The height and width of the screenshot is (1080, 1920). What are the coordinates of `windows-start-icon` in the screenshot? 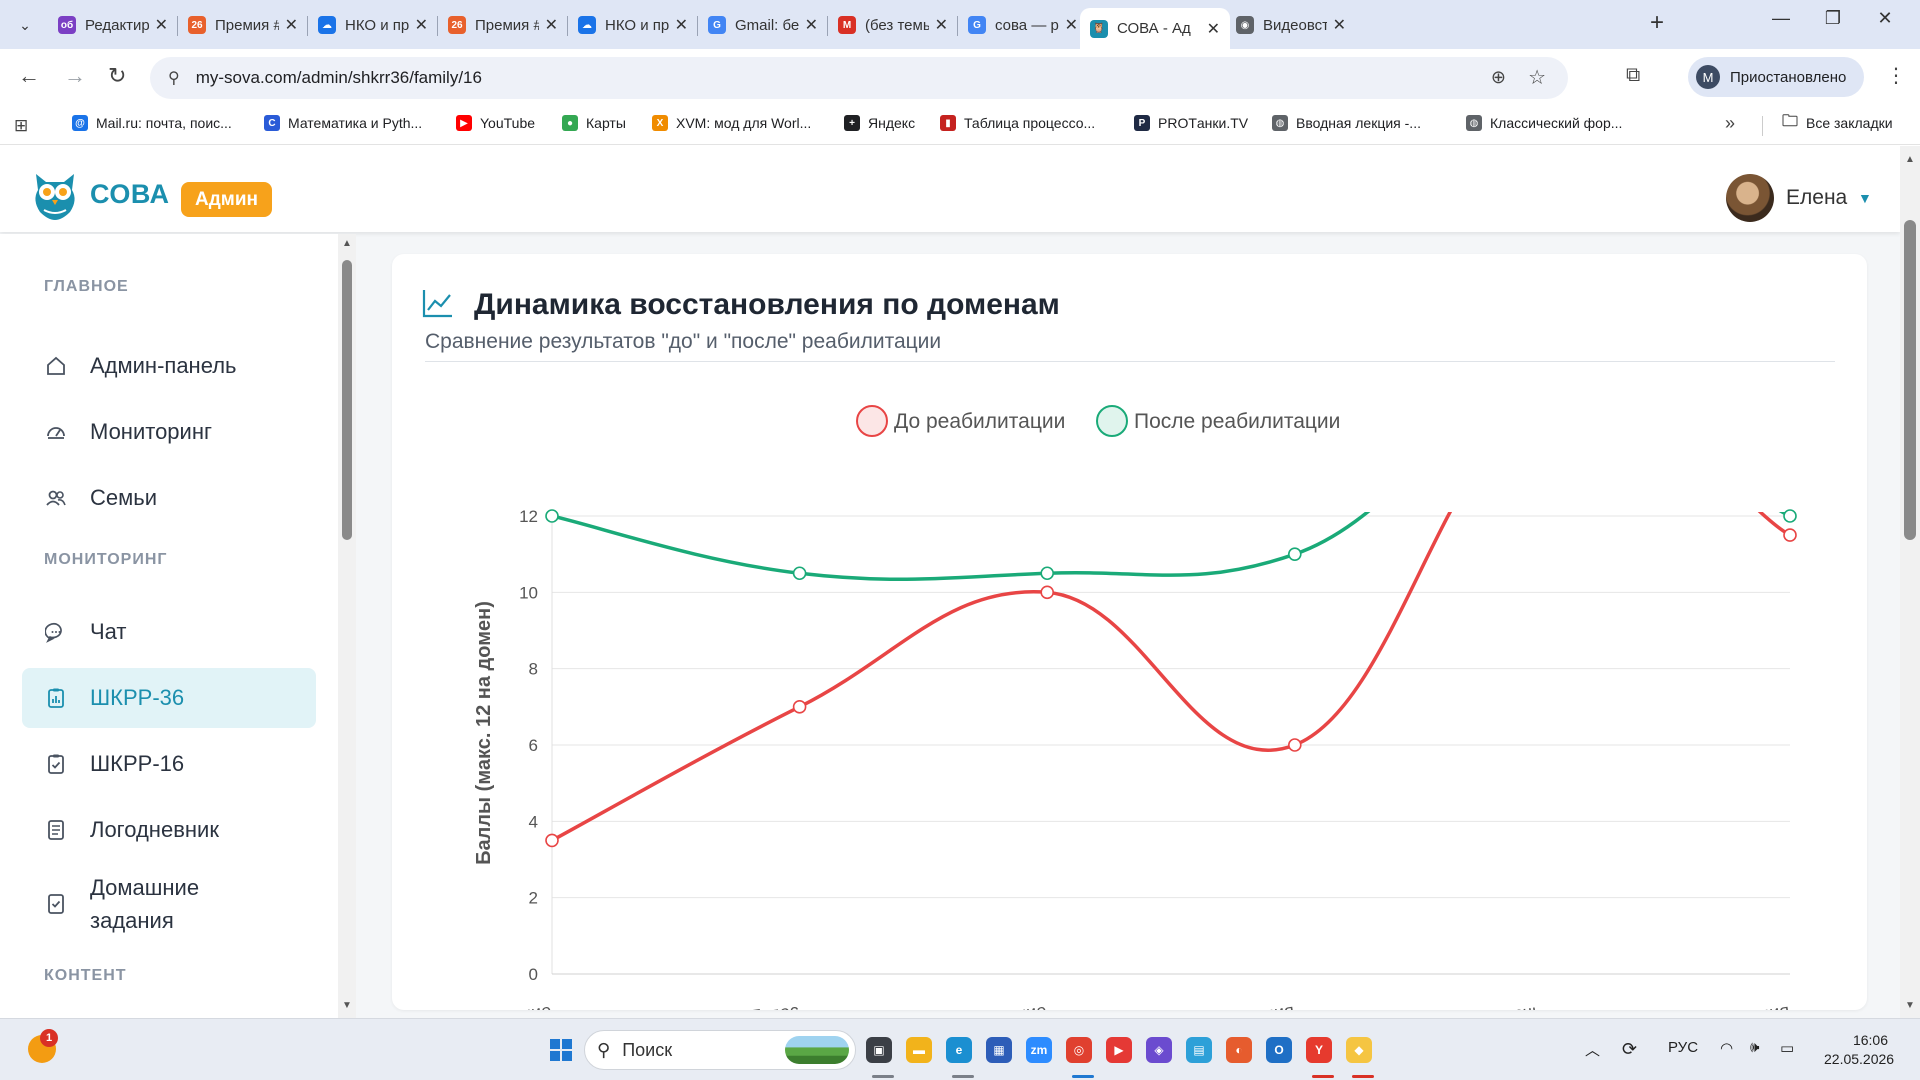 It's located at (561, 1050).